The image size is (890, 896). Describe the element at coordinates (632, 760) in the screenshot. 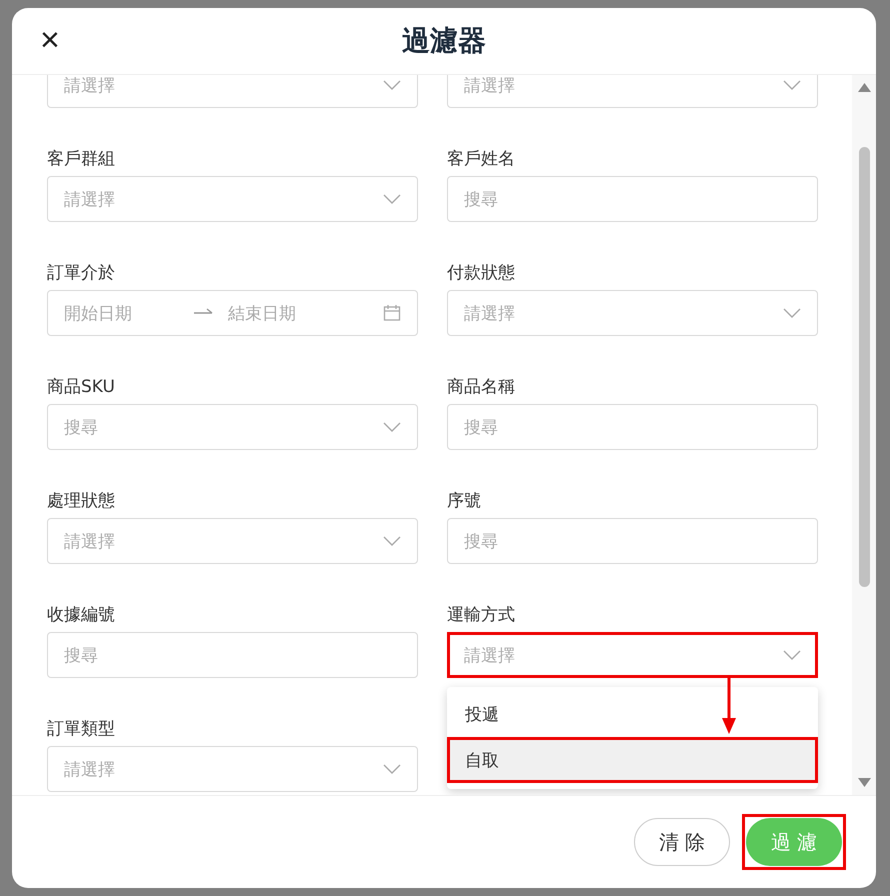

I see `dropdown-option: 自取` at that location.